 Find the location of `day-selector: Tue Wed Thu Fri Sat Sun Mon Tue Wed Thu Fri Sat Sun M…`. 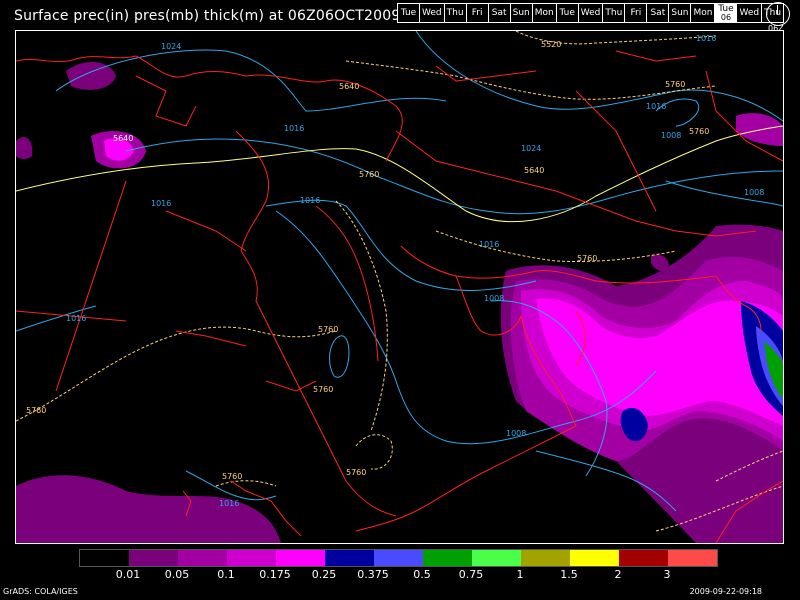

day-selector: Tue Wed Thu Fri Sat Sun Mon Tue Wed Thu Fri Sat Sun M… is located at coordinates (591, 13).